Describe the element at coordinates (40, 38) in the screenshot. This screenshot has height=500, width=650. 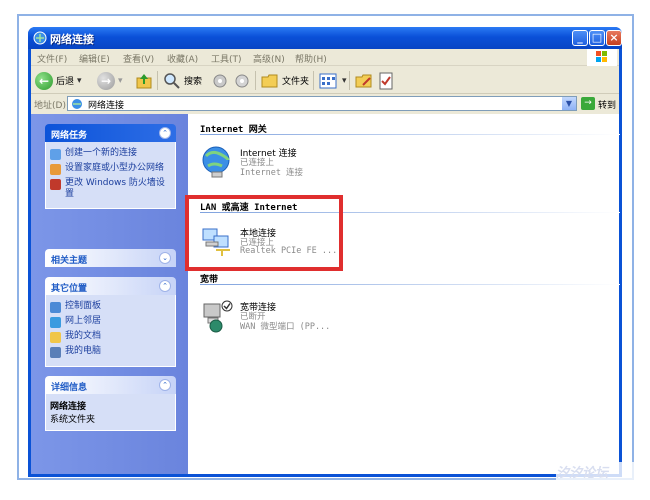
I see `network-connections-icon` at that location.